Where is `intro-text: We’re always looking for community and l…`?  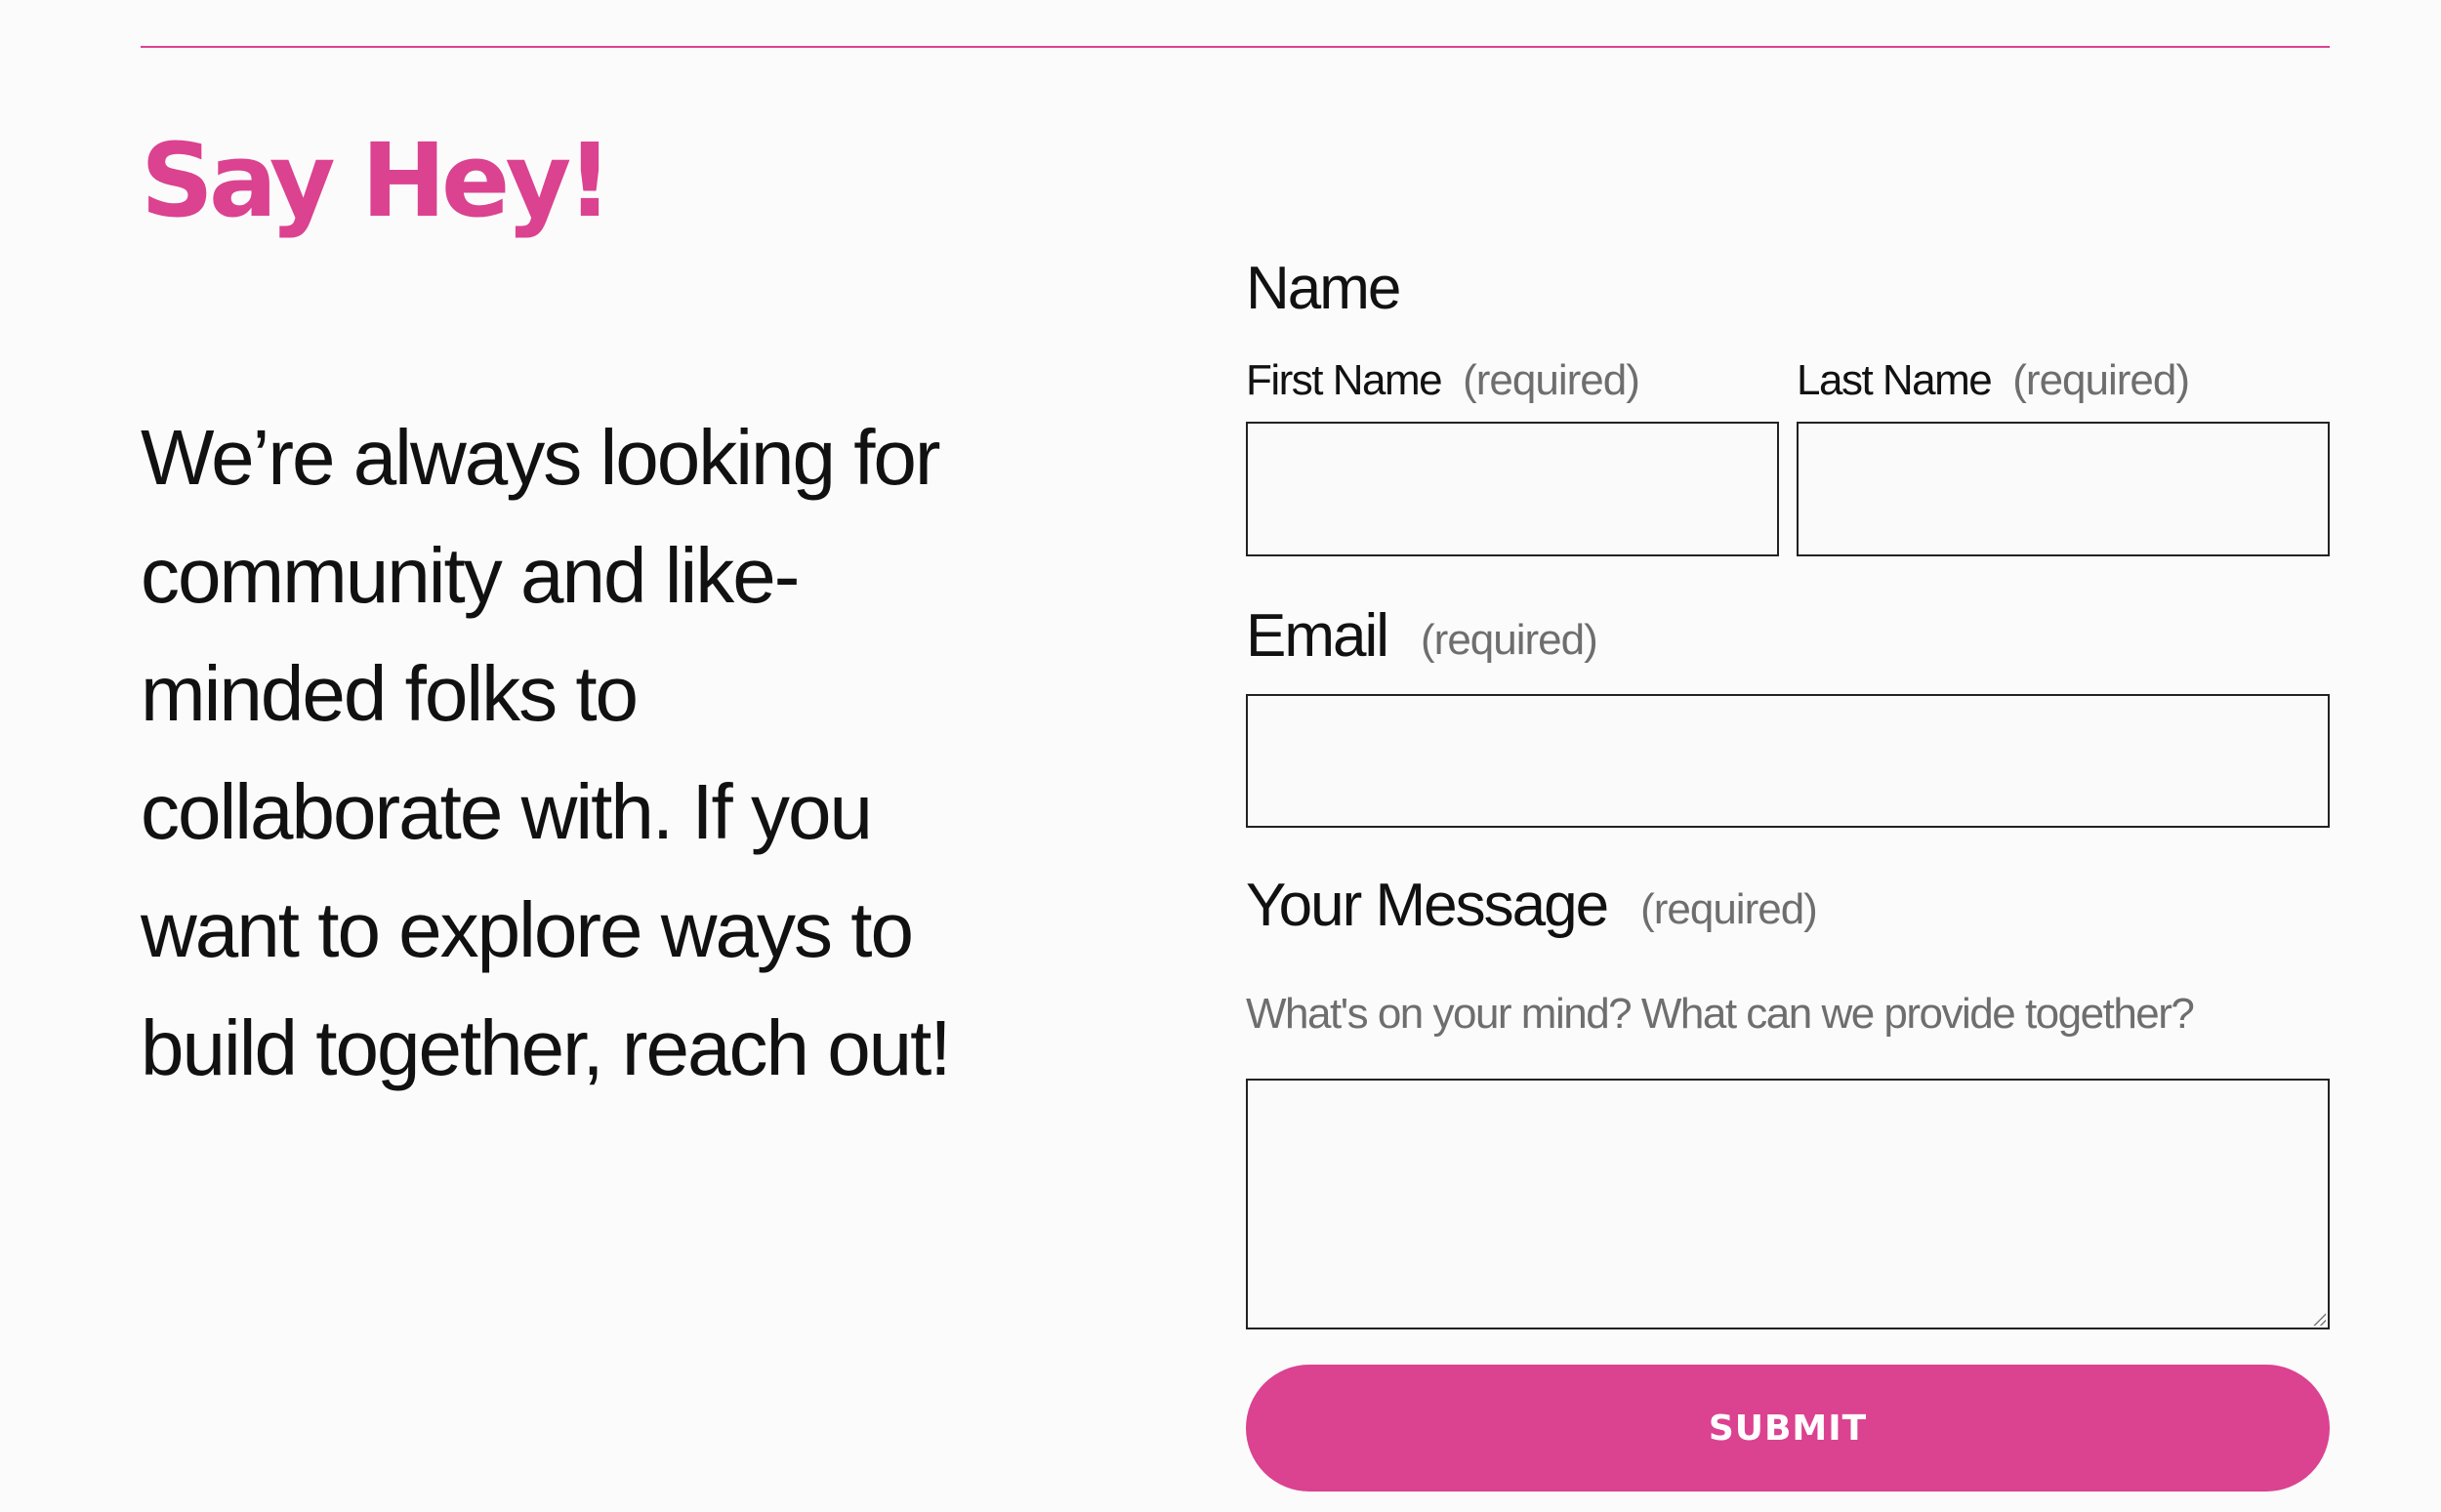 intro-text: We’re always looking for community and l… is located at coordinates (547, 752).